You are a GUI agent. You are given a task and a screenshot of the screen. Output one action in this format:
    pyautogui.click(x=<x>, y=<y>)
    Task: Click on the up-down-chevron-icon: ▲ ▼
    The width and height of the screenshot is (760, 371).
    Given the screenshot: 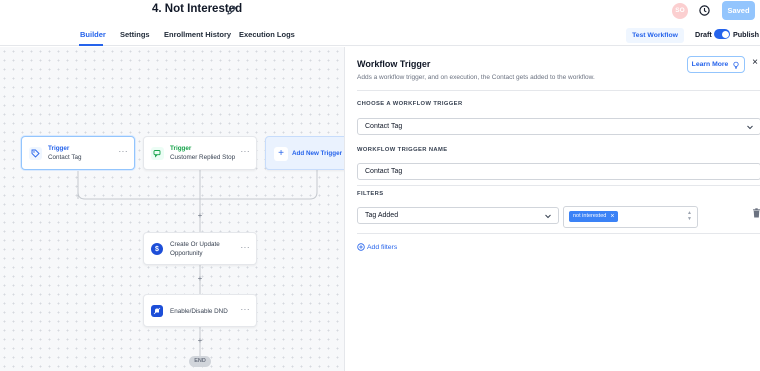 What is the action you would take?
    pyautogui.click(x=689, y=216)
    